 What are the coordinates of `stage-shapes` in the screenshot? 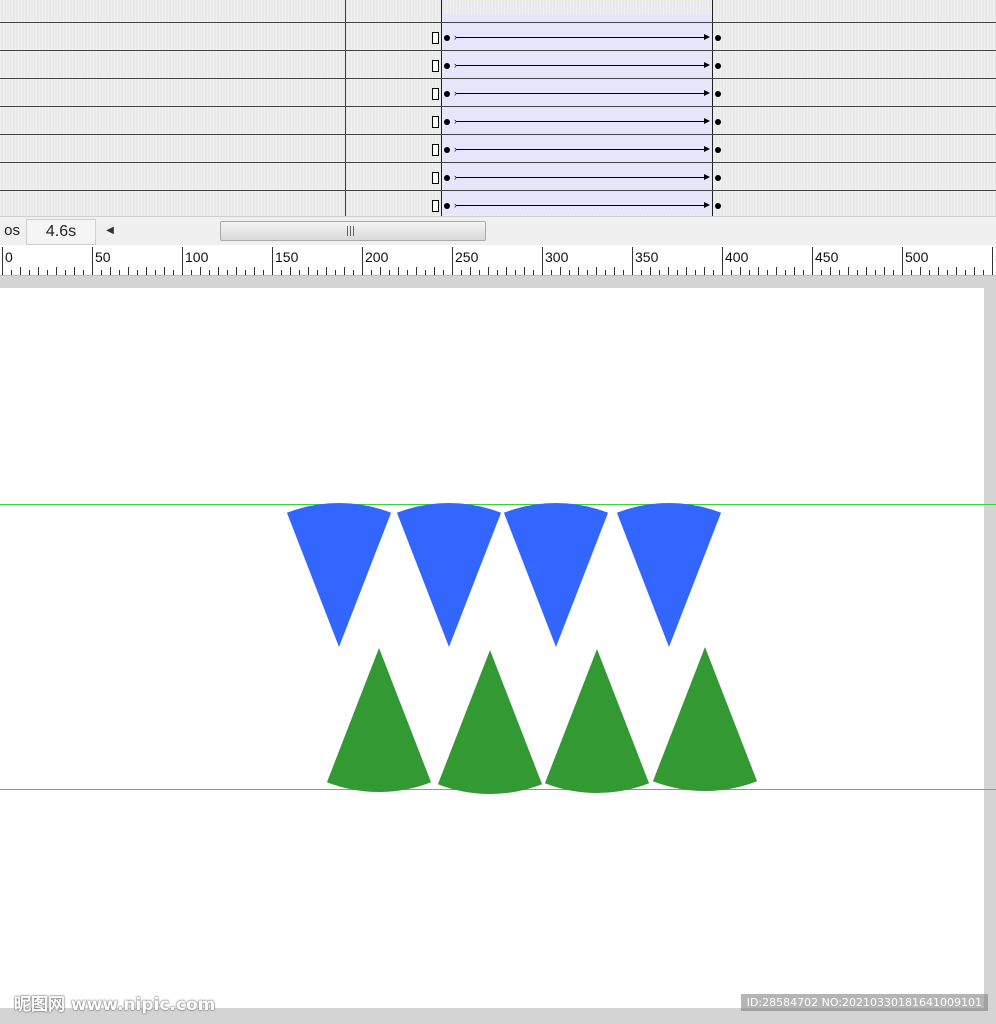 It's located at (522, 648).